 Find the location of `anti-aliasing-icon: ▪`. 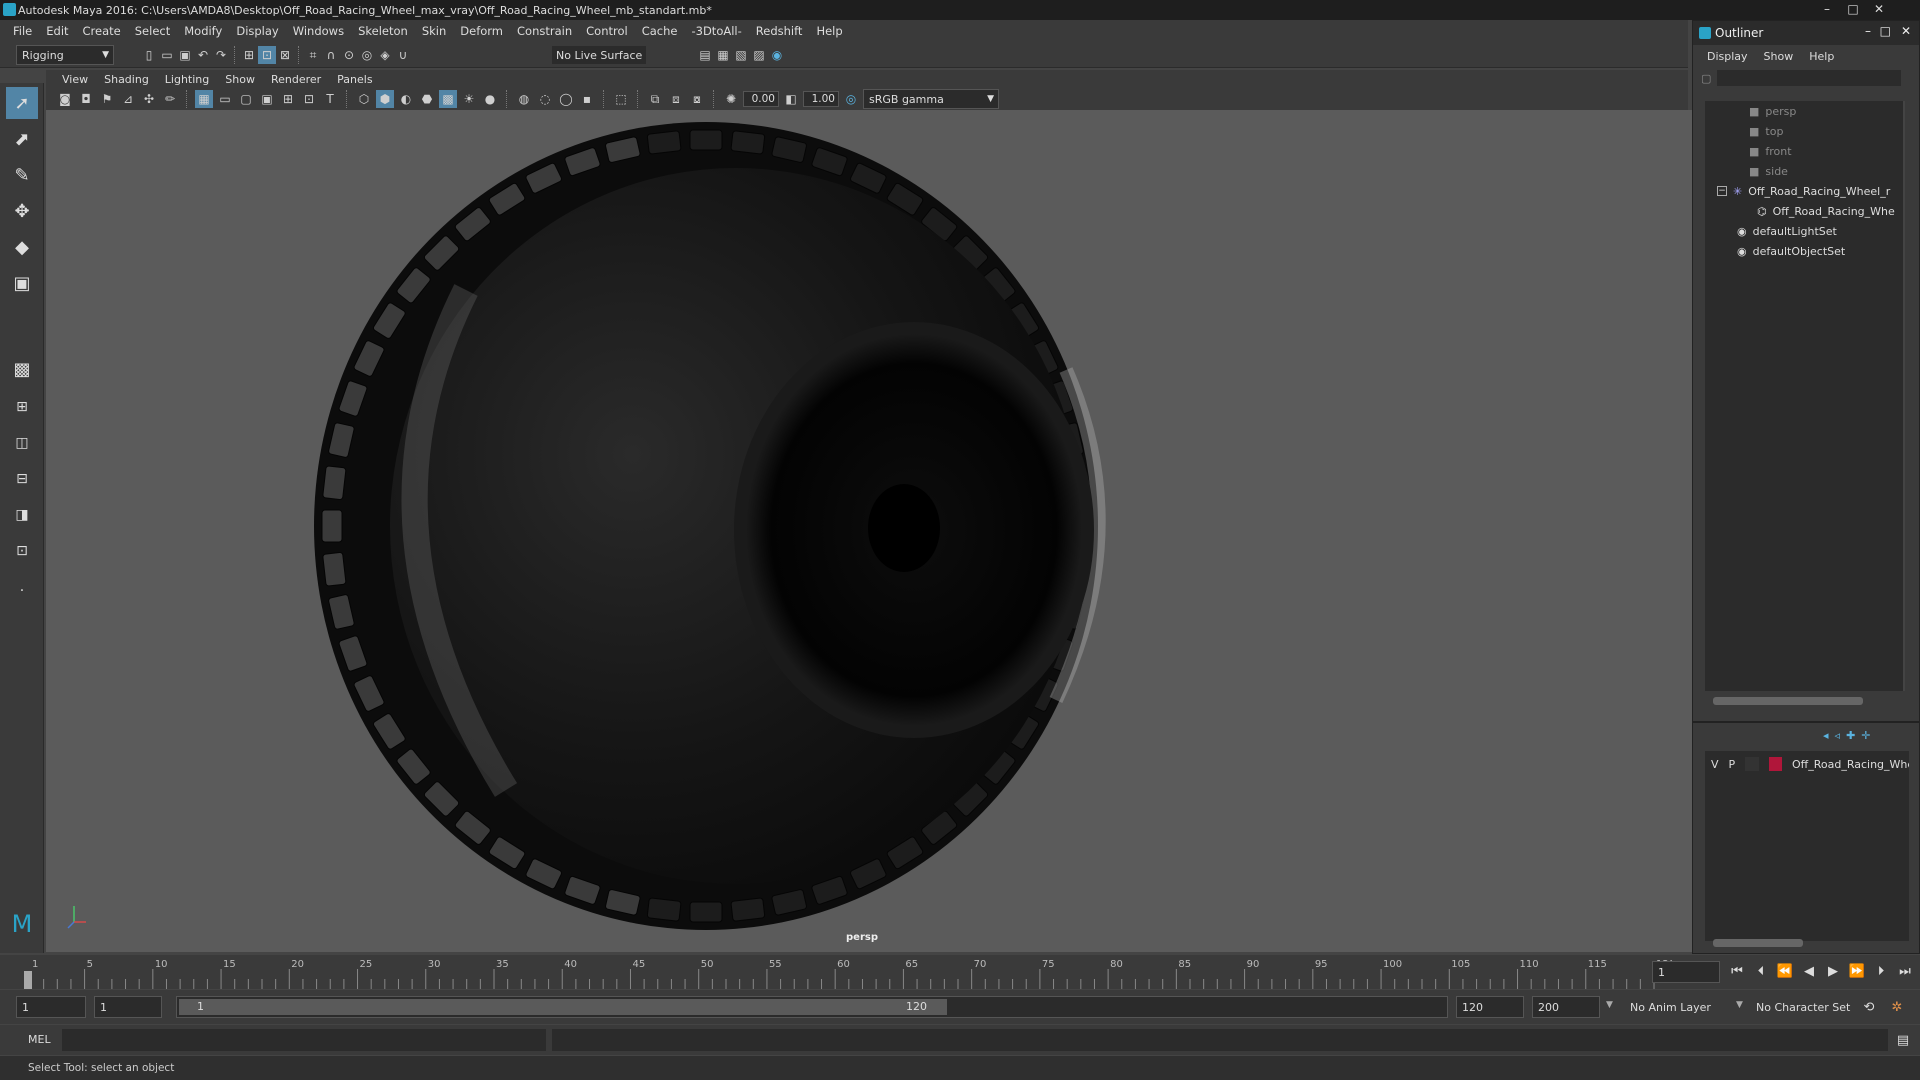

anti-aliasing-icon: ▪ is located at coordinates (587, 99).